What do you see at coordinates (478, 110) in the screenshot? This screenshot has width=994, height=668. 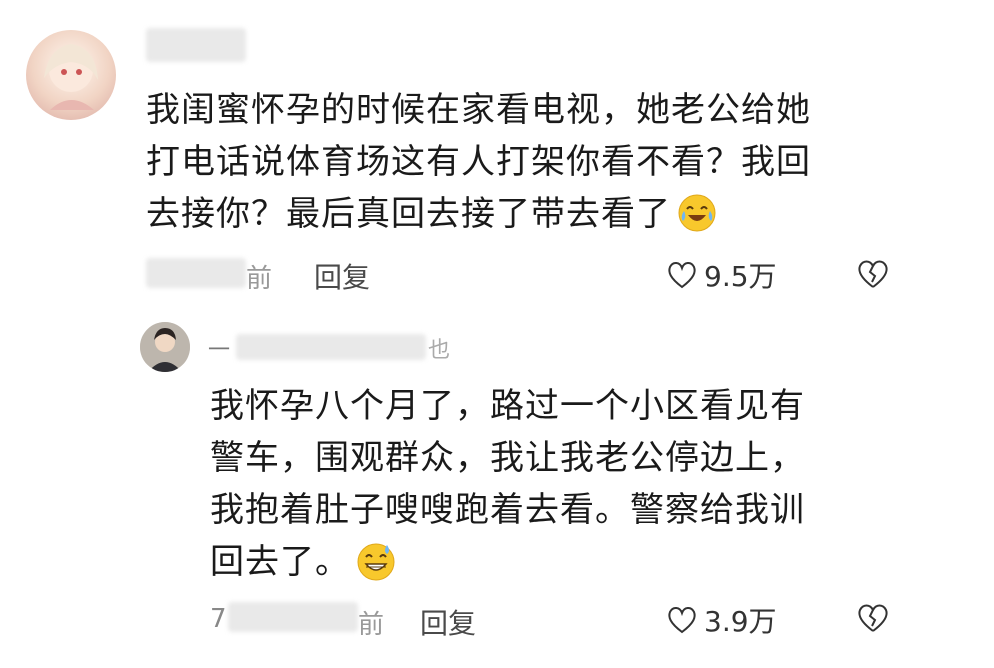 I see `comment-1-line: 我闺蜜怀孕的时候在家看电视，她老公给她` at bounding box center [478, 110].